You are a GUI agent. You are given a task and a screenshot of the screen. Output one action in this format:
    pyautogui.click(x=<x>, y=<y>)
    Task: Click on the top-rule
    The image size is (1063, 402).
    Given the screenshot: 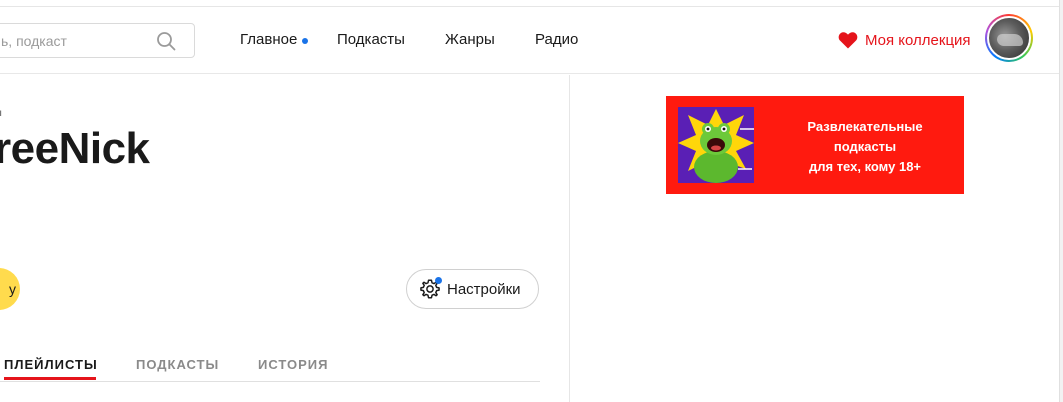 What is the action you would take?
    pyautogui.click(x=531, y=3)
    